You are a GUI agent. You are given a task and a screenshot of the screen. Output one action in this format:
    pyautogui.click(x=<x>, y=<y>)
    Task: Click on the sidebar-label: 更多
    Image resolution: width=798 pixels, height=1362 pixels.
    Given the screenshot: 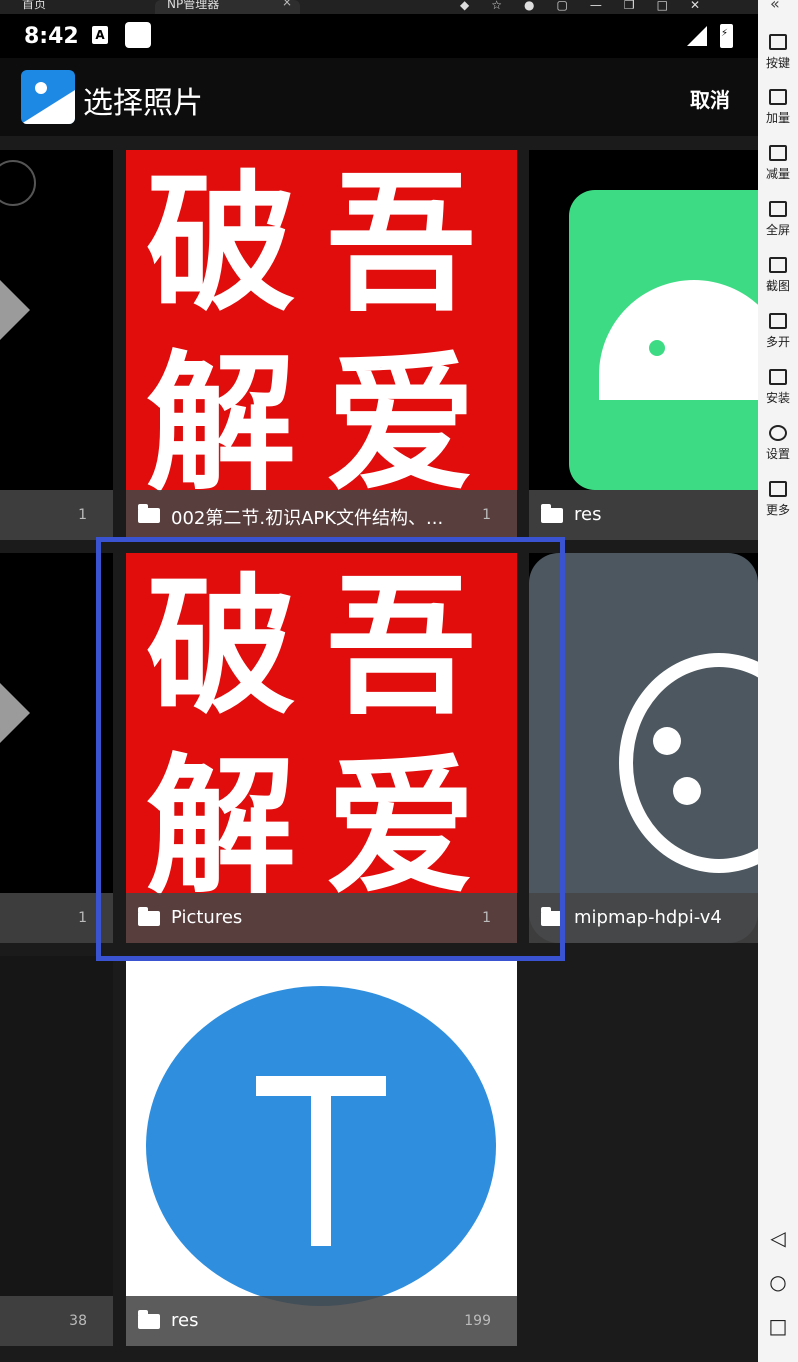 What is the action you would take?
    pyautogui.click(x=777, y=510)
    